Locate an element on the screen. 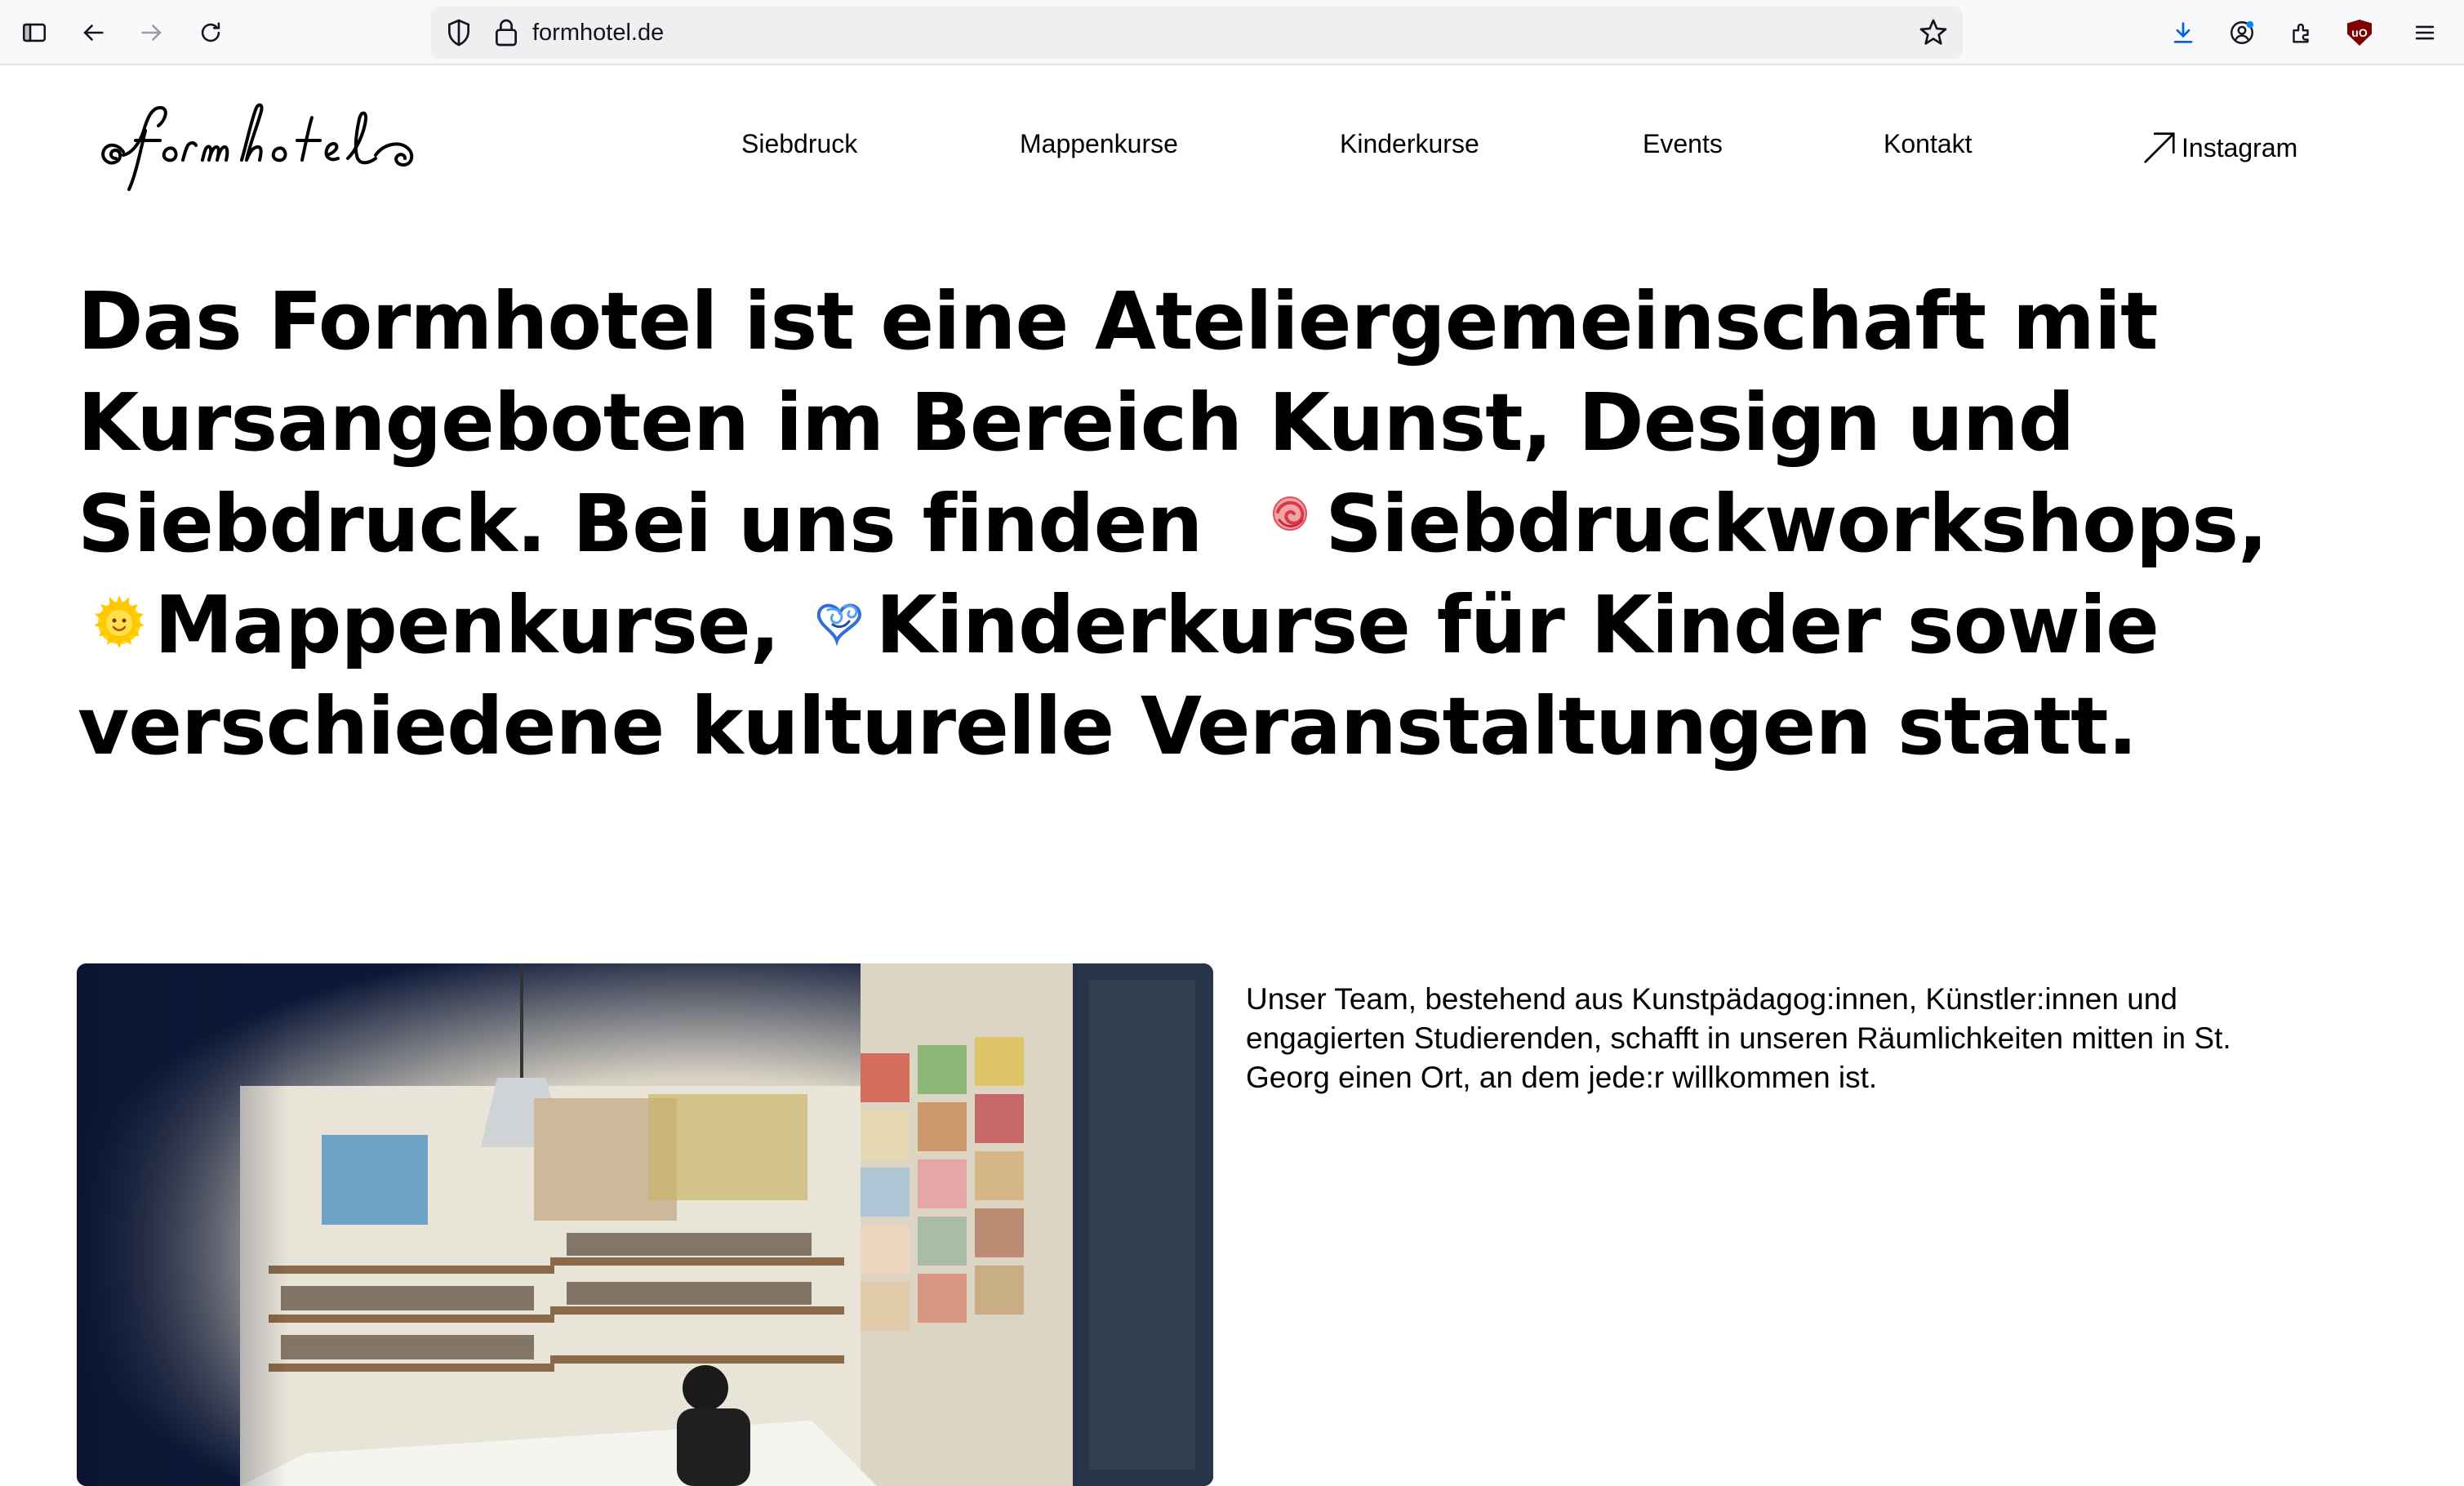  ublock-badge: uO is located at coordinates (2360, 33).